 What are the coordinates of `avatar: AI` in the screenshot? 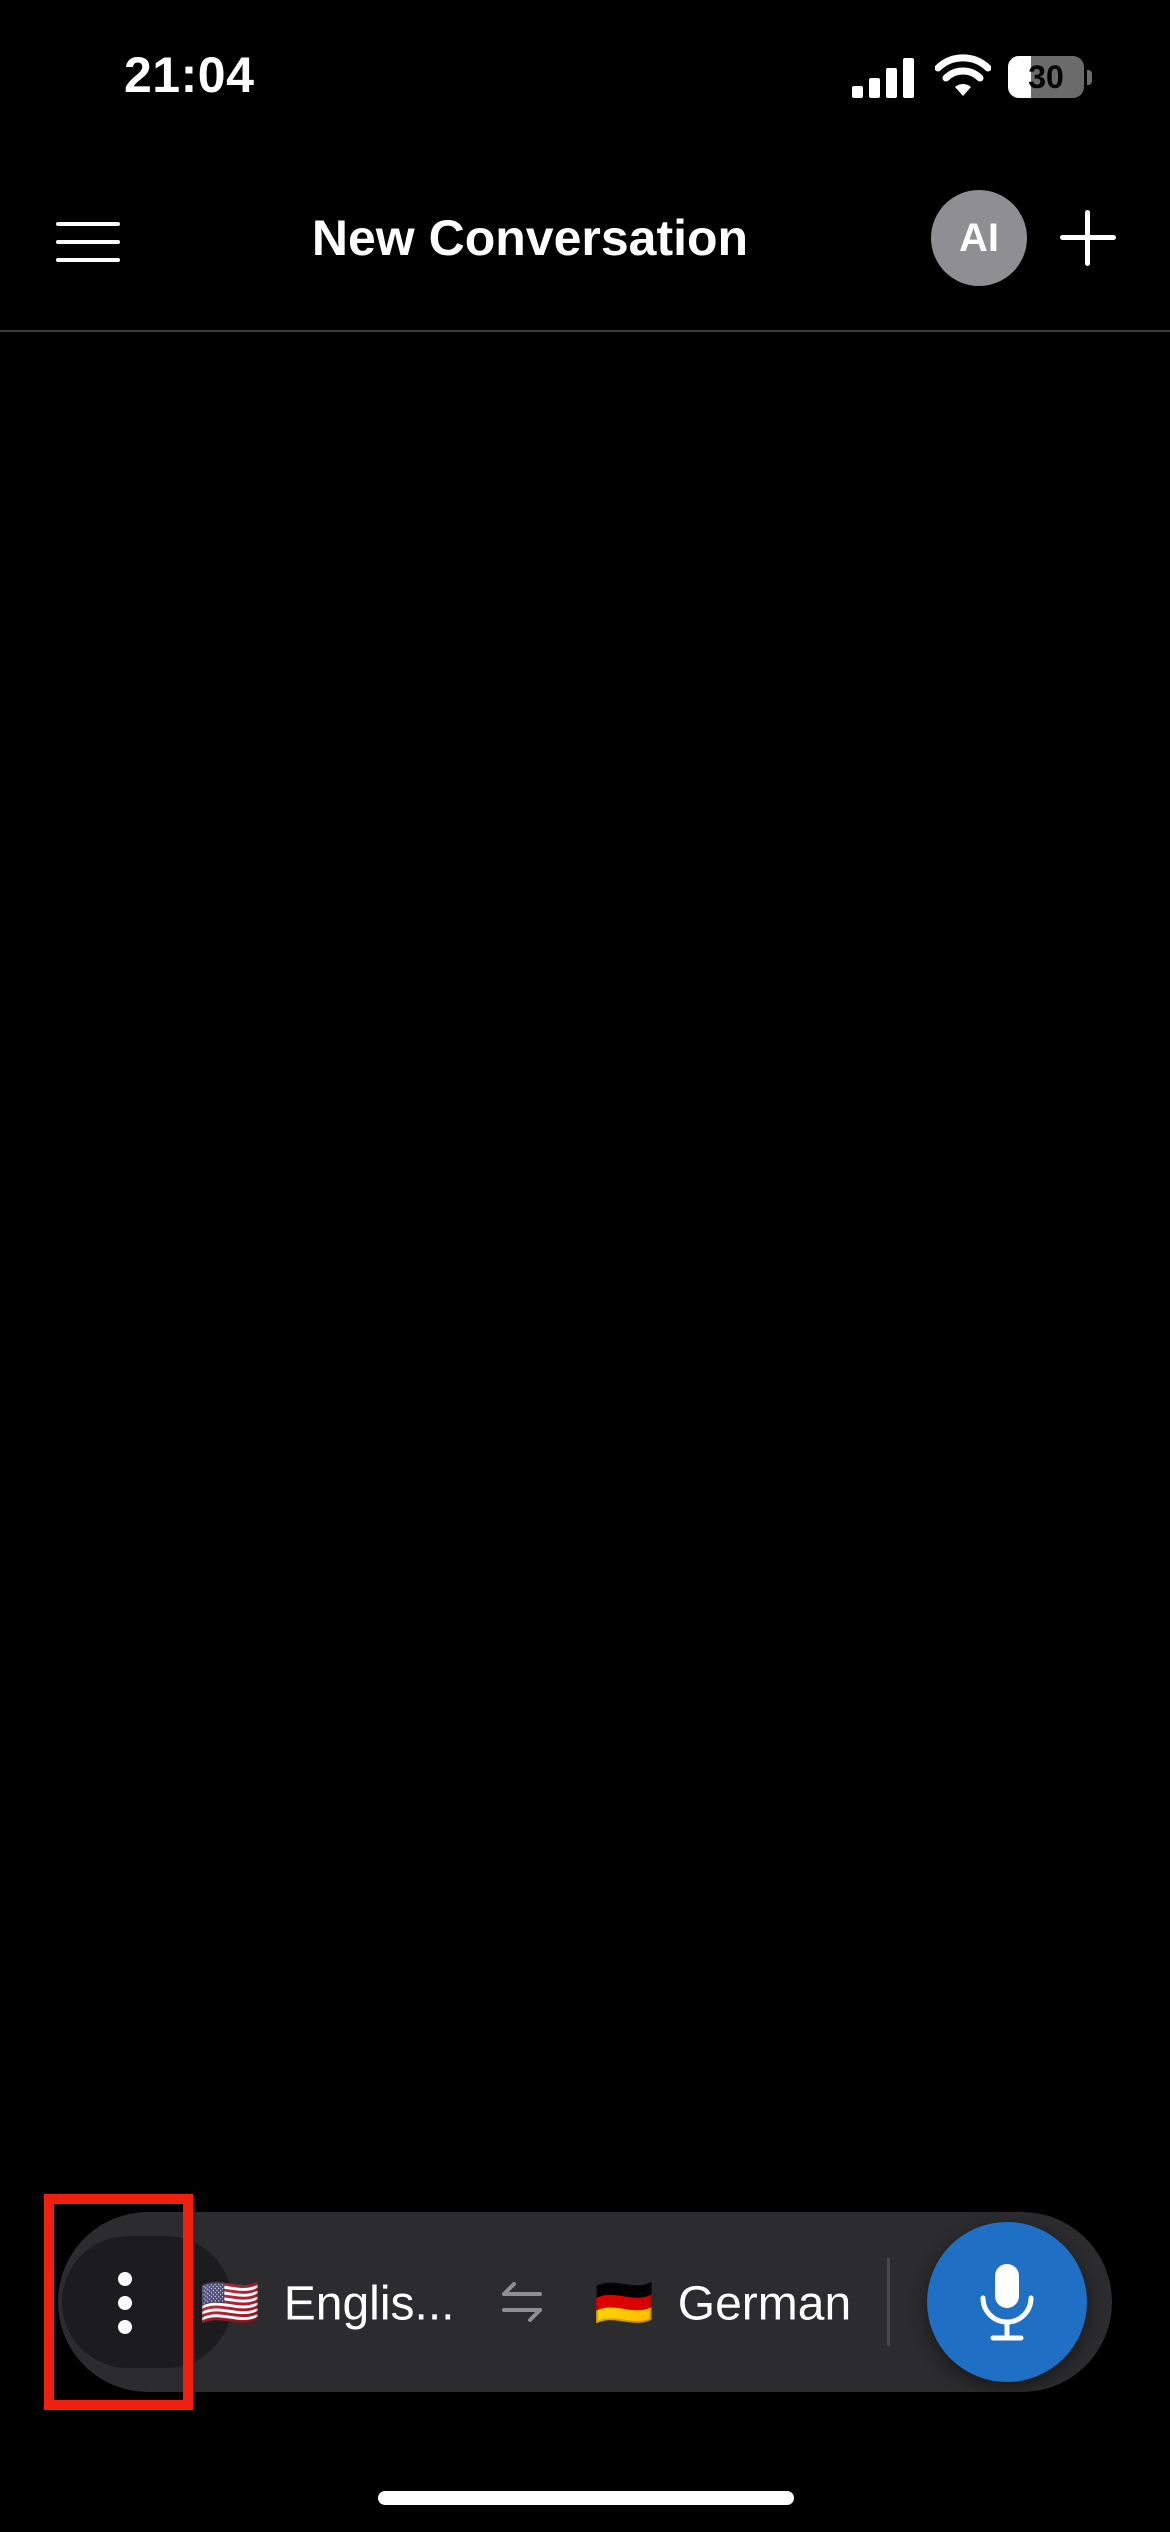 It's located at (979, 238).